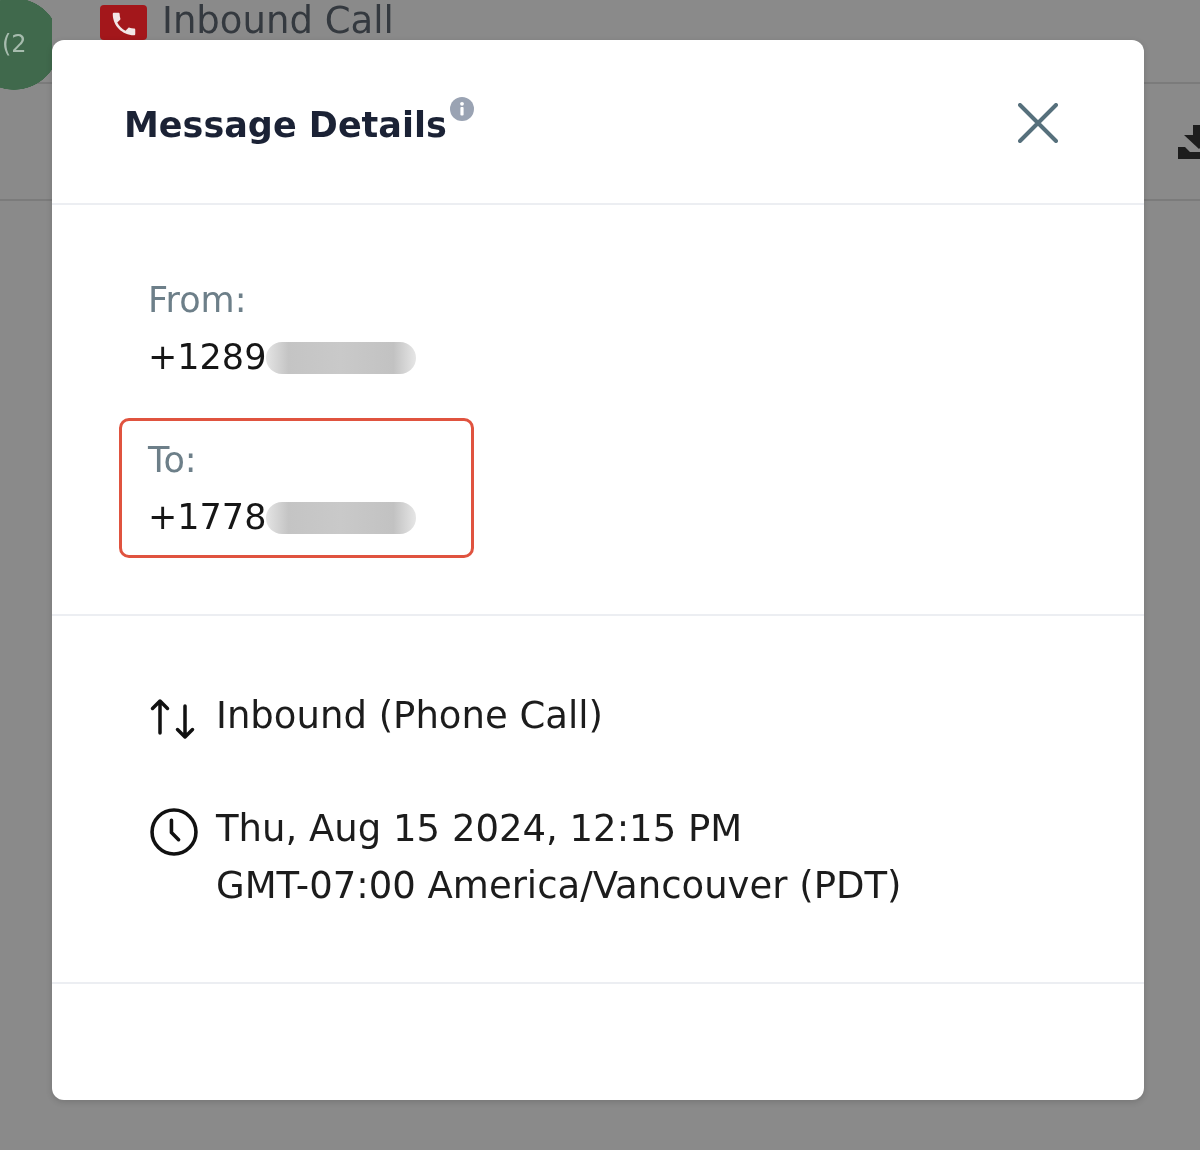  Describe the element at coordinates (479, 829) in the screenshot. I see `detail-text: Thu, Aug 15 2024, 12:15 PM` at that location.